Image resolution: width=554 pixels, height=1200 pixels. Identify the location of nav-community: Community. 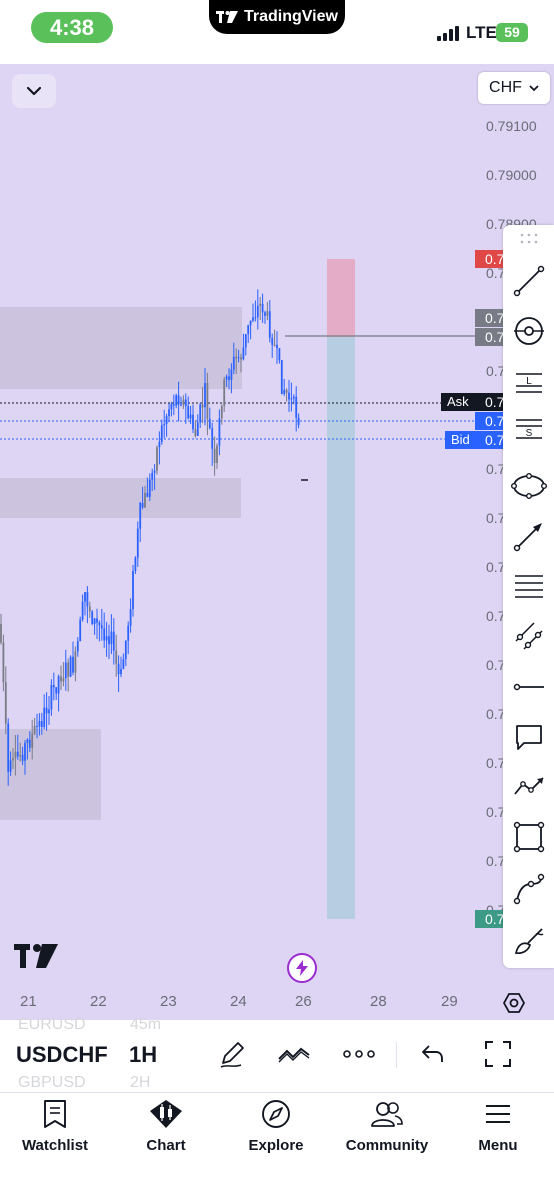
(387, 1128).